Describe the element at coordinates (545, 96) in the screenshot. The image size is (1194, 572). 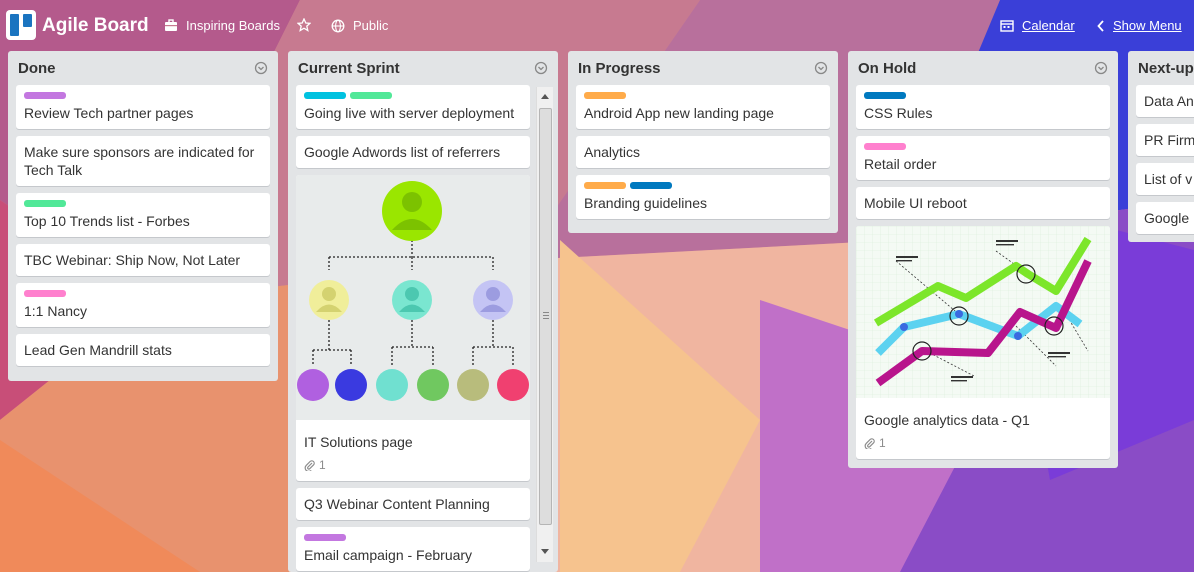
I see `scroll-up-arrow-icon` at that location.